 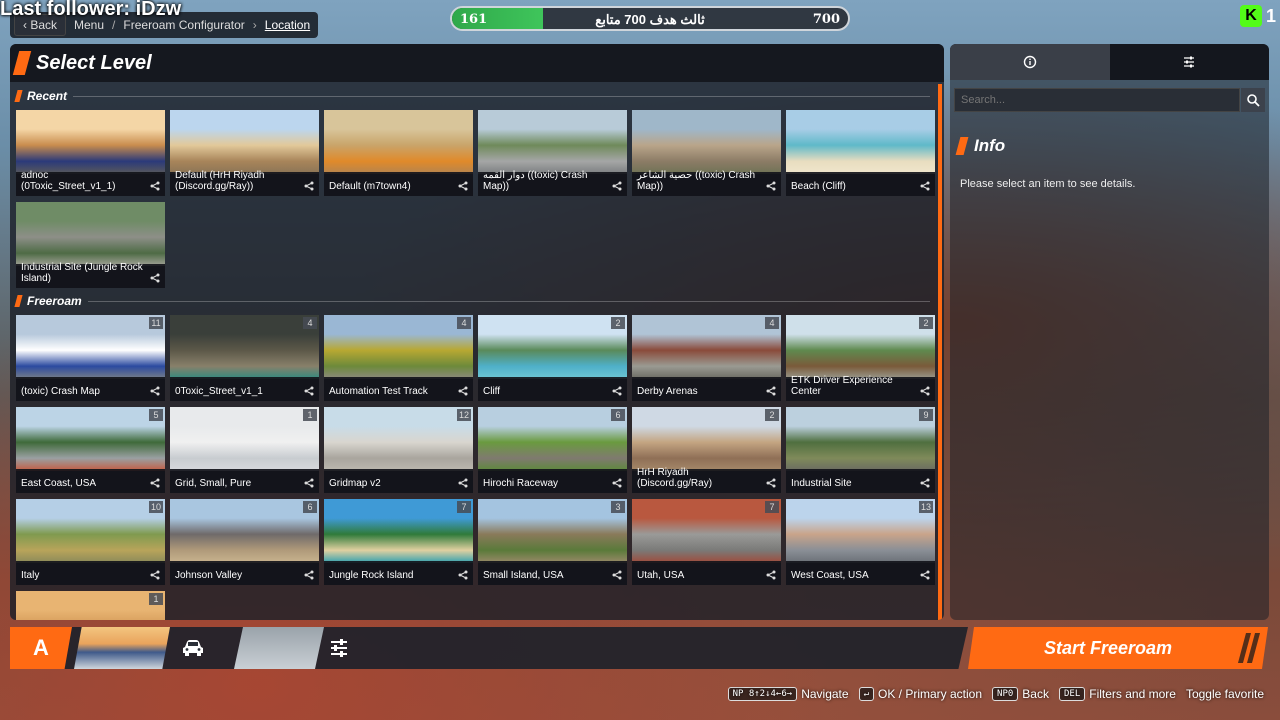 I want to click on crumb-location: Location, so click(x=287, y=25).